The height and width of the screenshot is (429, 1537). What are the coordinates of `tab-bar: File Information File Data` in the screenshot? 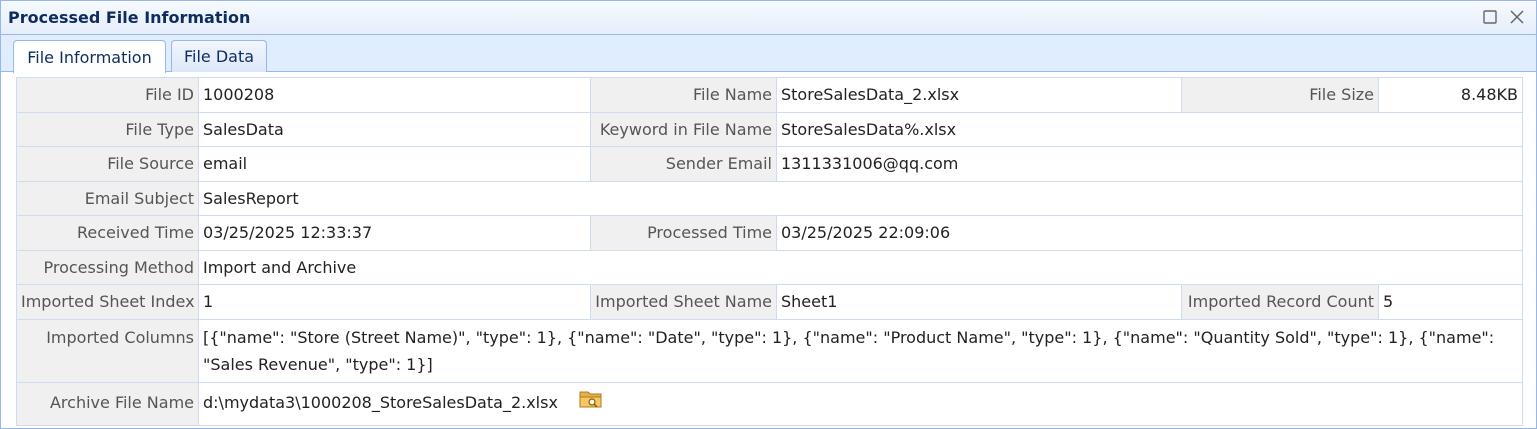 It's located at (768, 54).